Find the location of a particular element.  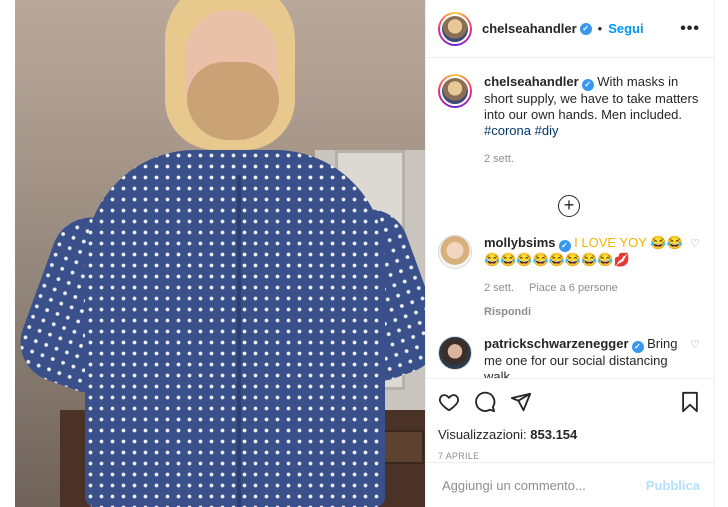

caption-author-avatar is located at coordinates (455, 91).